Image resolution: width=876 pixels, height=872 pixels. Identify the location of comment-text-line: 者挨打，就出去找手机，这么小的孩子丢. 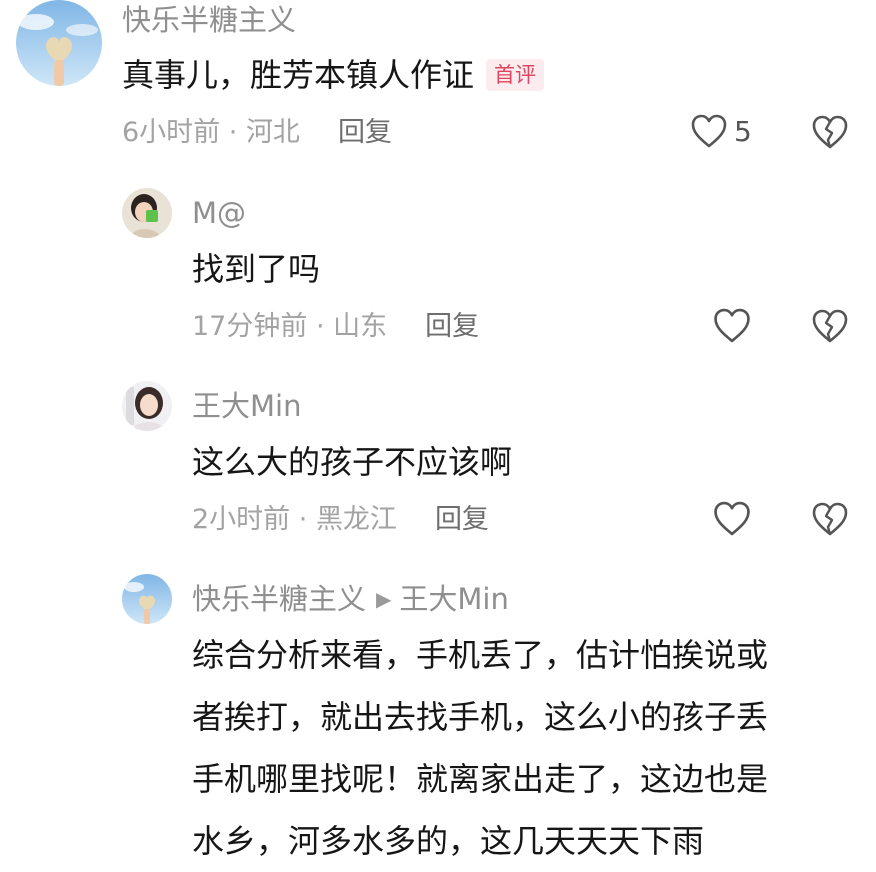
(480, 717).